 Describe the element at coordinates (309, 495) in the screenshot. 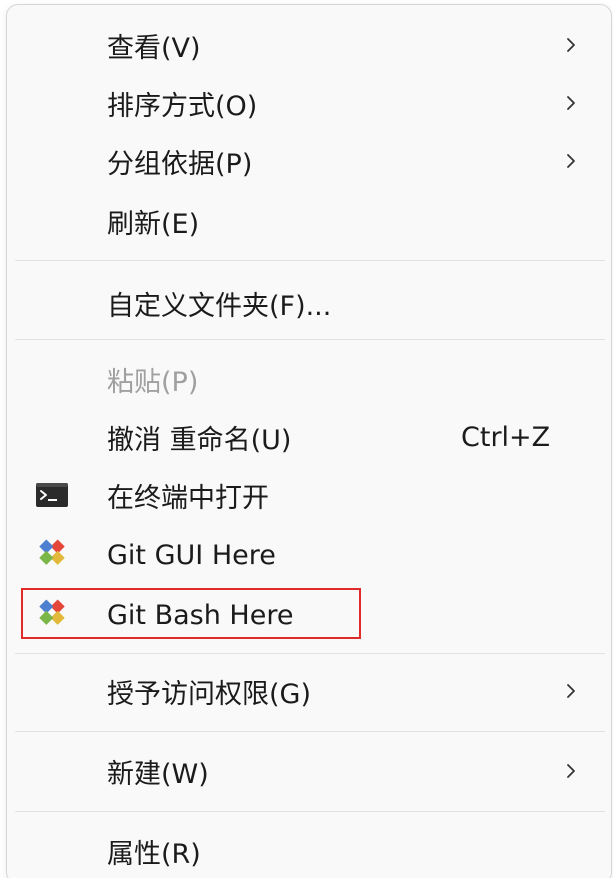

I see `menu-item-open-terminal: 在终端中打开` at that location.